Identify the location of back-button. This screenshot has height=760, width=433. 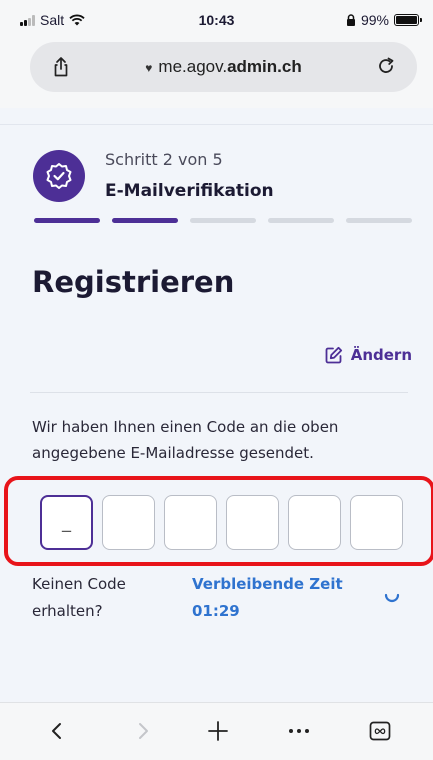
(57, 731).